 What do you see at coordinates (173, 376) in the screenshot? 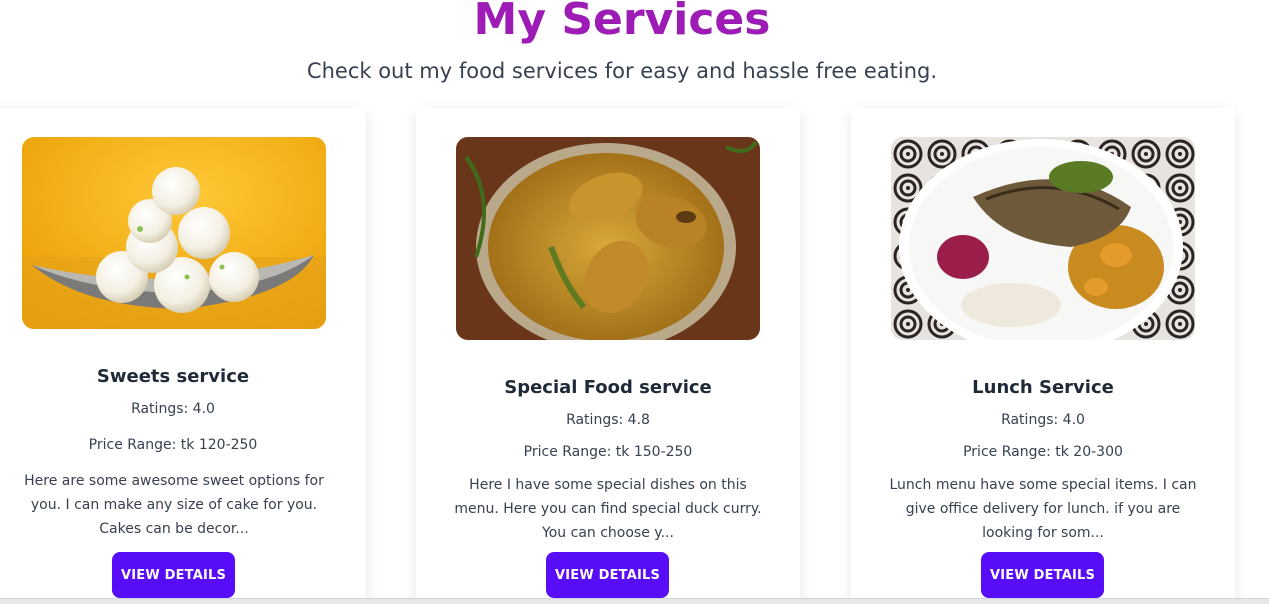
I see `service-title: Sweets service` at bounding box center [173, 376].